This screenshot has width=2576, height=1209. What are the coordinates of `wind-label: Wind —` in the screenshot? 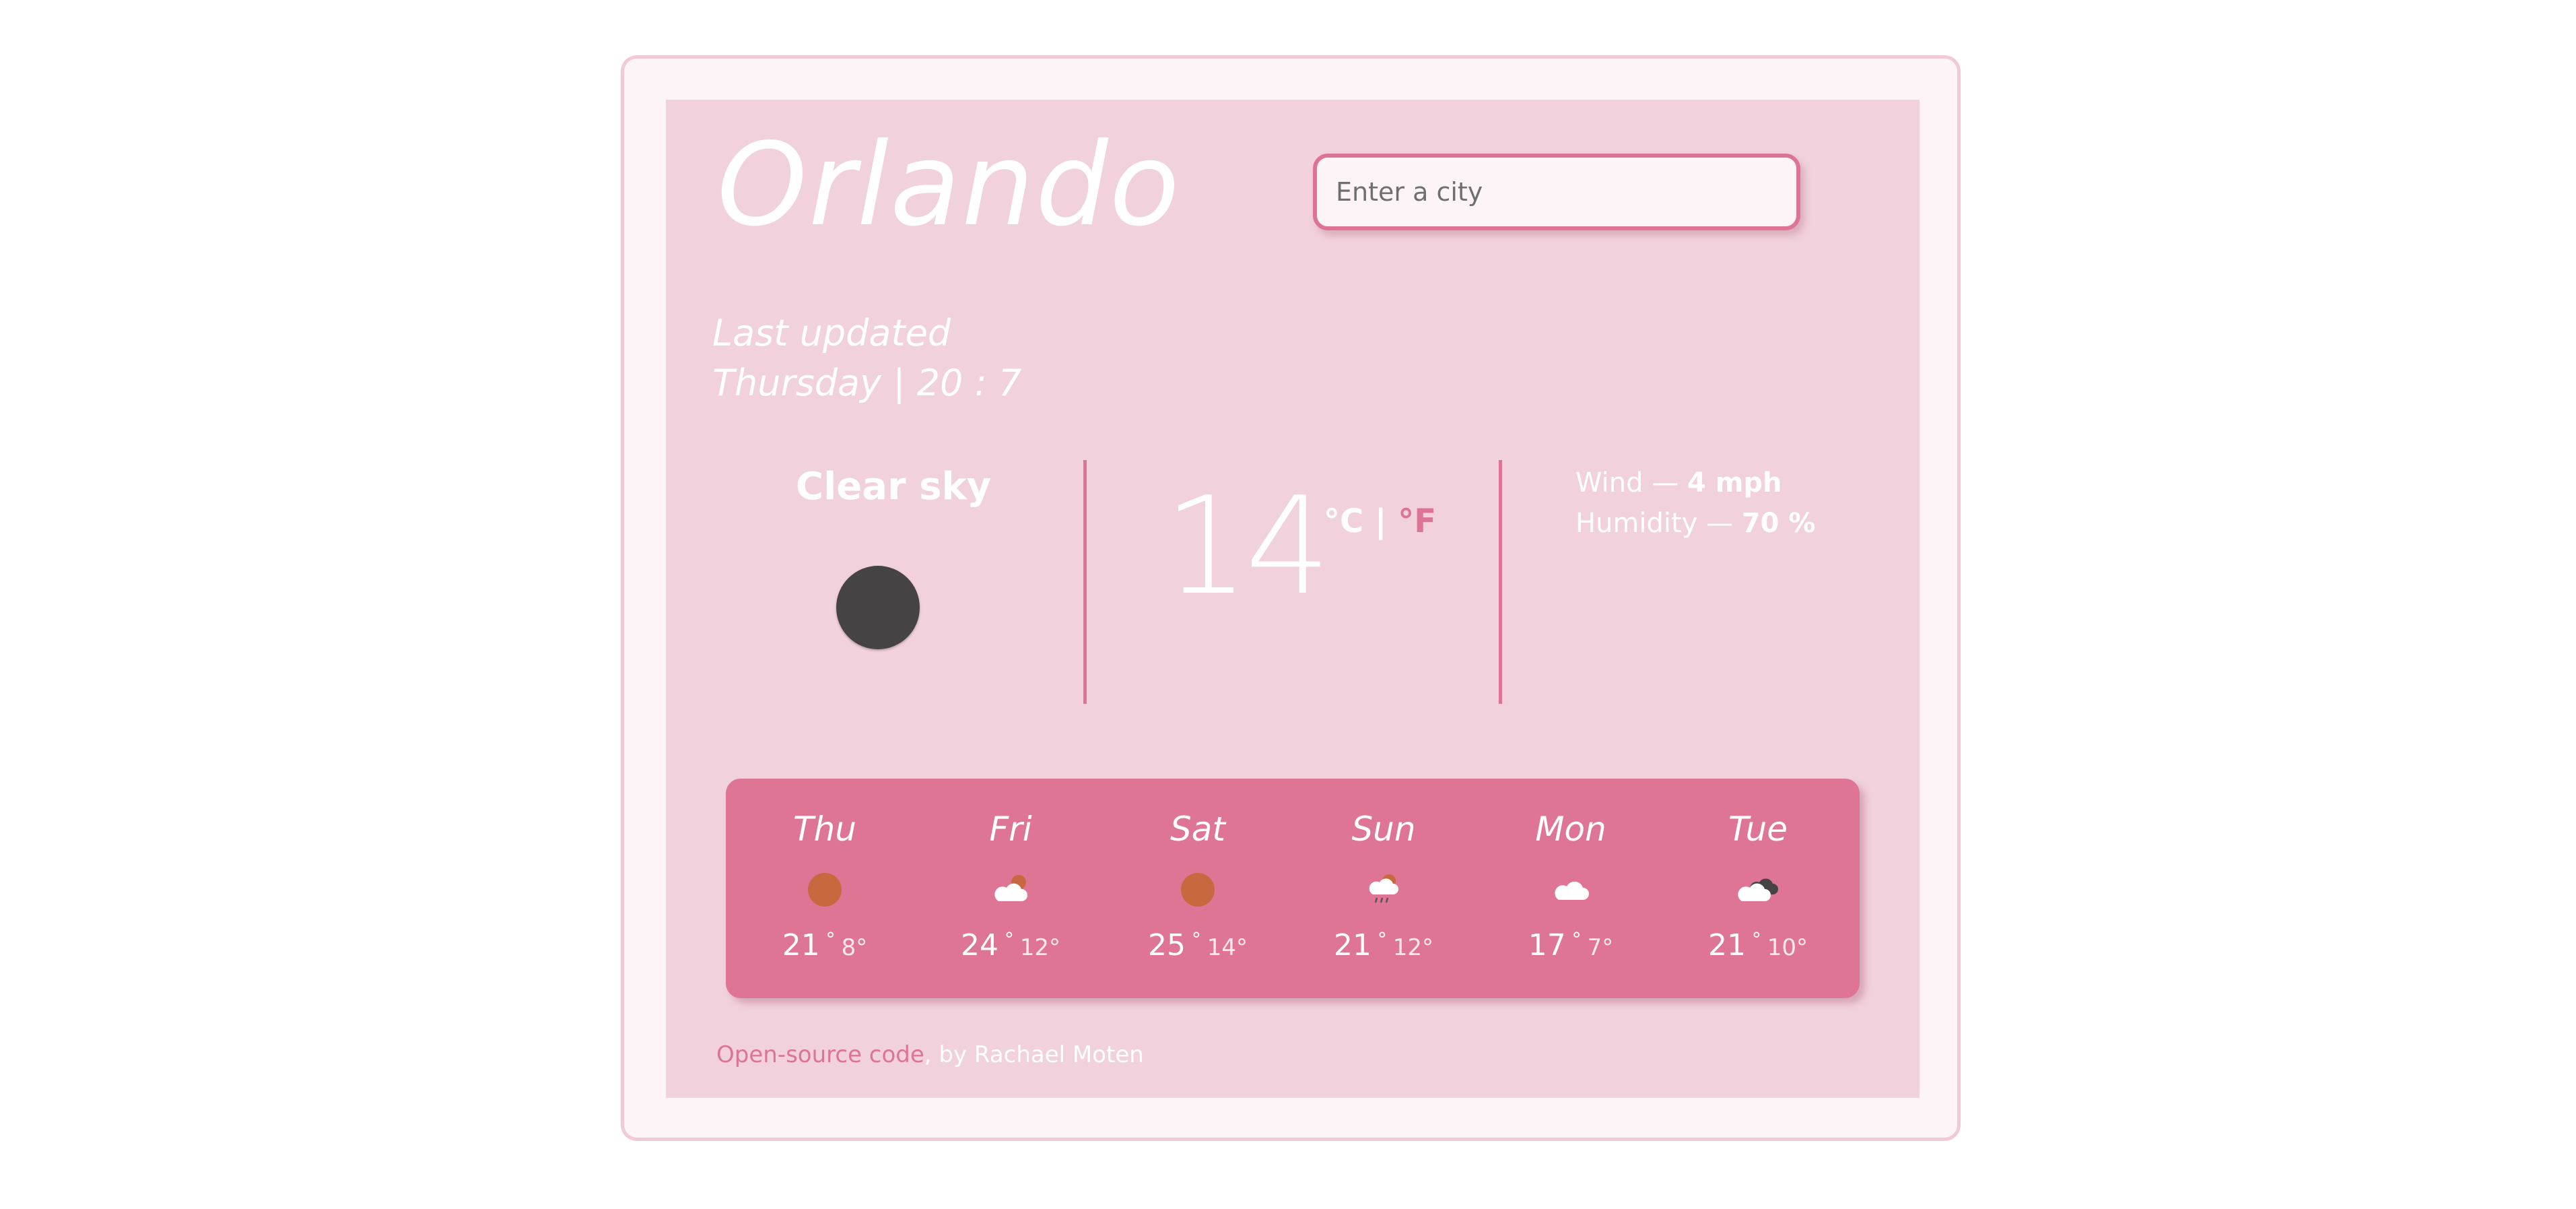 It's located at (1631, 482).